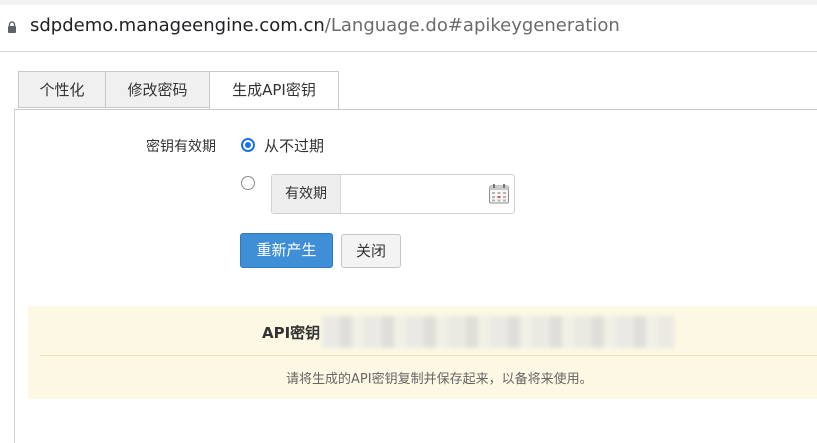 The image size is (817, 443). What do you see at coordinates (415, 109) in the screenshot?
I see `panel-top-border` at bounding box center [415, 109].